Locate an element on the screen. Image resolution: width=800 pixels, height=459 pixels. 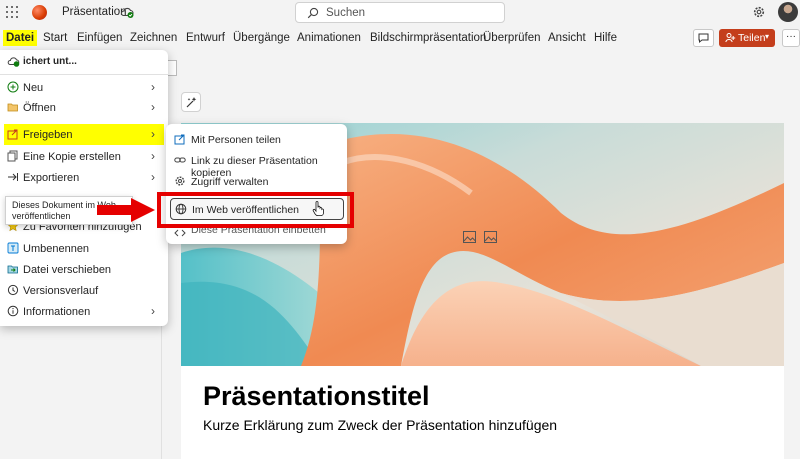
pane-toggle is located at coordinates (172, 68).